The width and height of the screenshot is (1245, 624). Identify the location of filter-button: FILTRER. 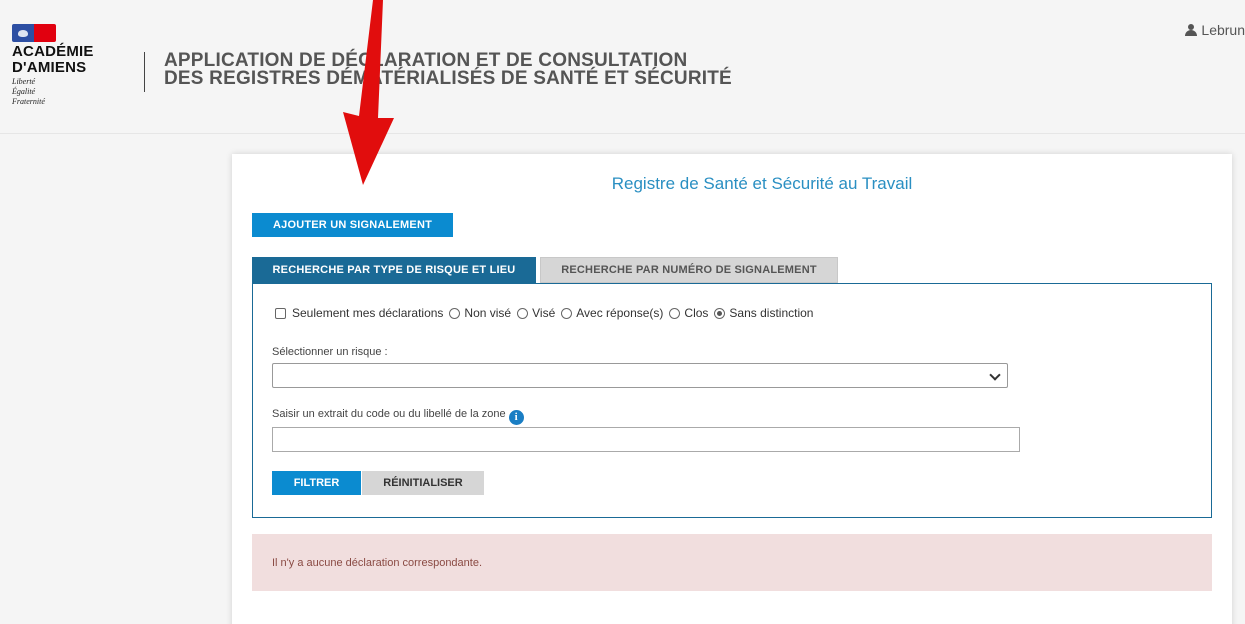
(316, 483).